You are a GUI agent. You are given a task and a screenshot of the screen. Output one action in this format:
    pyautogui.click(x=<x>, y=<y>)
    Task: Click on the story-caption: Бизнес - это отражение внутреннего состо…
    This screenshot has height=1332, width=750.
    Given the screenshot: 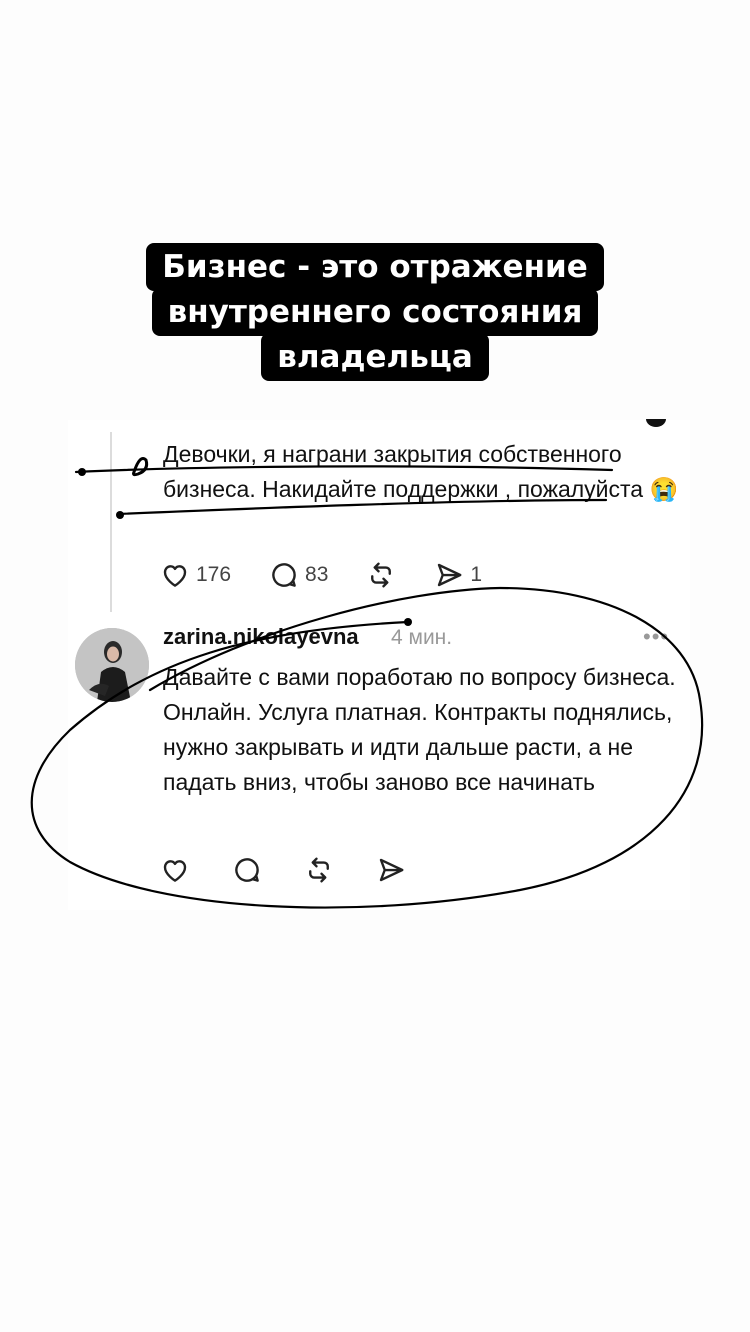 What is the action you would take?
    pyautogui.click(x=375, y=312)
    